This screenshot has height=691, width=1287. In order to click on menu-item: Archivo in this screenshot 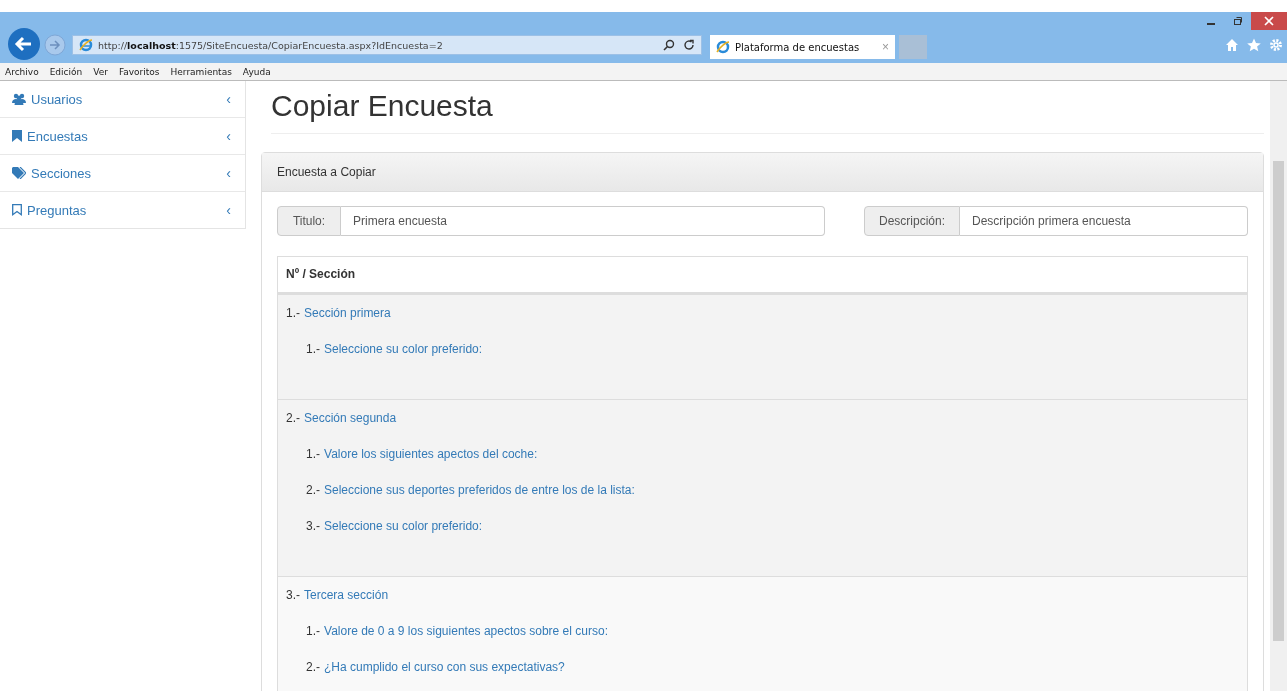, I will do `click(22, 71)`.